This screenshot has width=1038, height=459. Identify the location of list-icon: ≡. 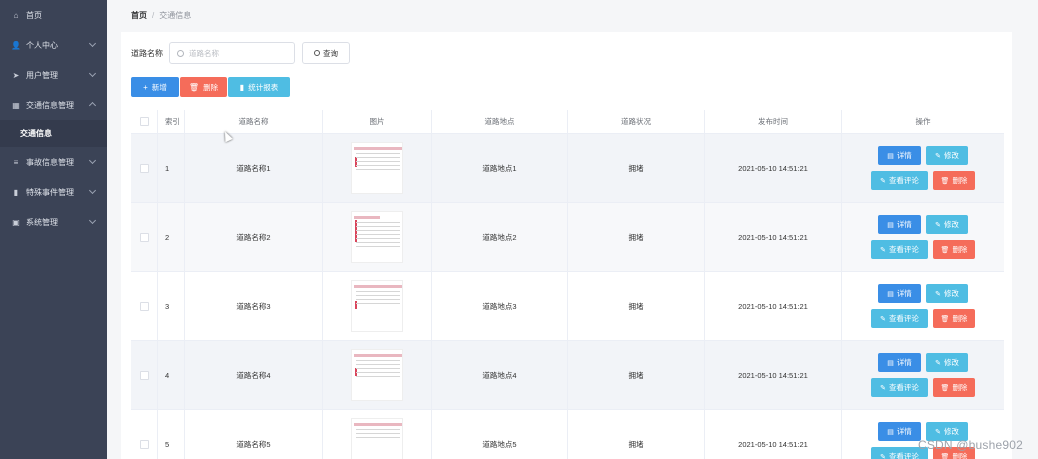
(16, 162).